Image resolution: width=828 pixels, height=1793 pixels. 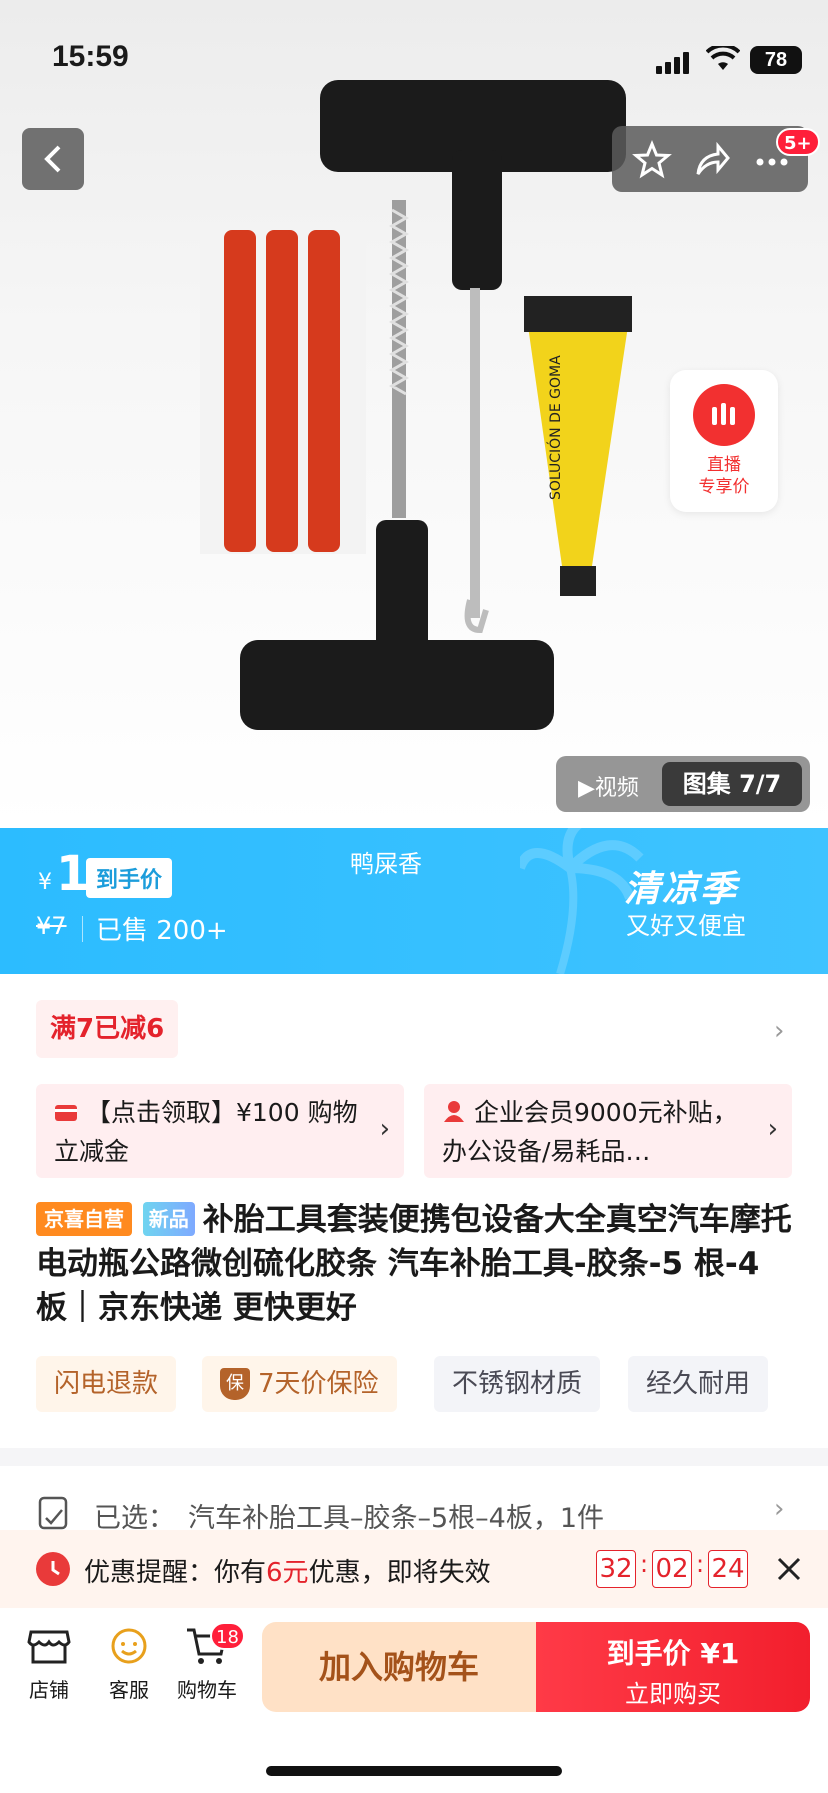 What do you see at coordinates (287, 1573) in the screenshot?
I see `reminder-amount: 6元` at bounding box center [287, 1573].